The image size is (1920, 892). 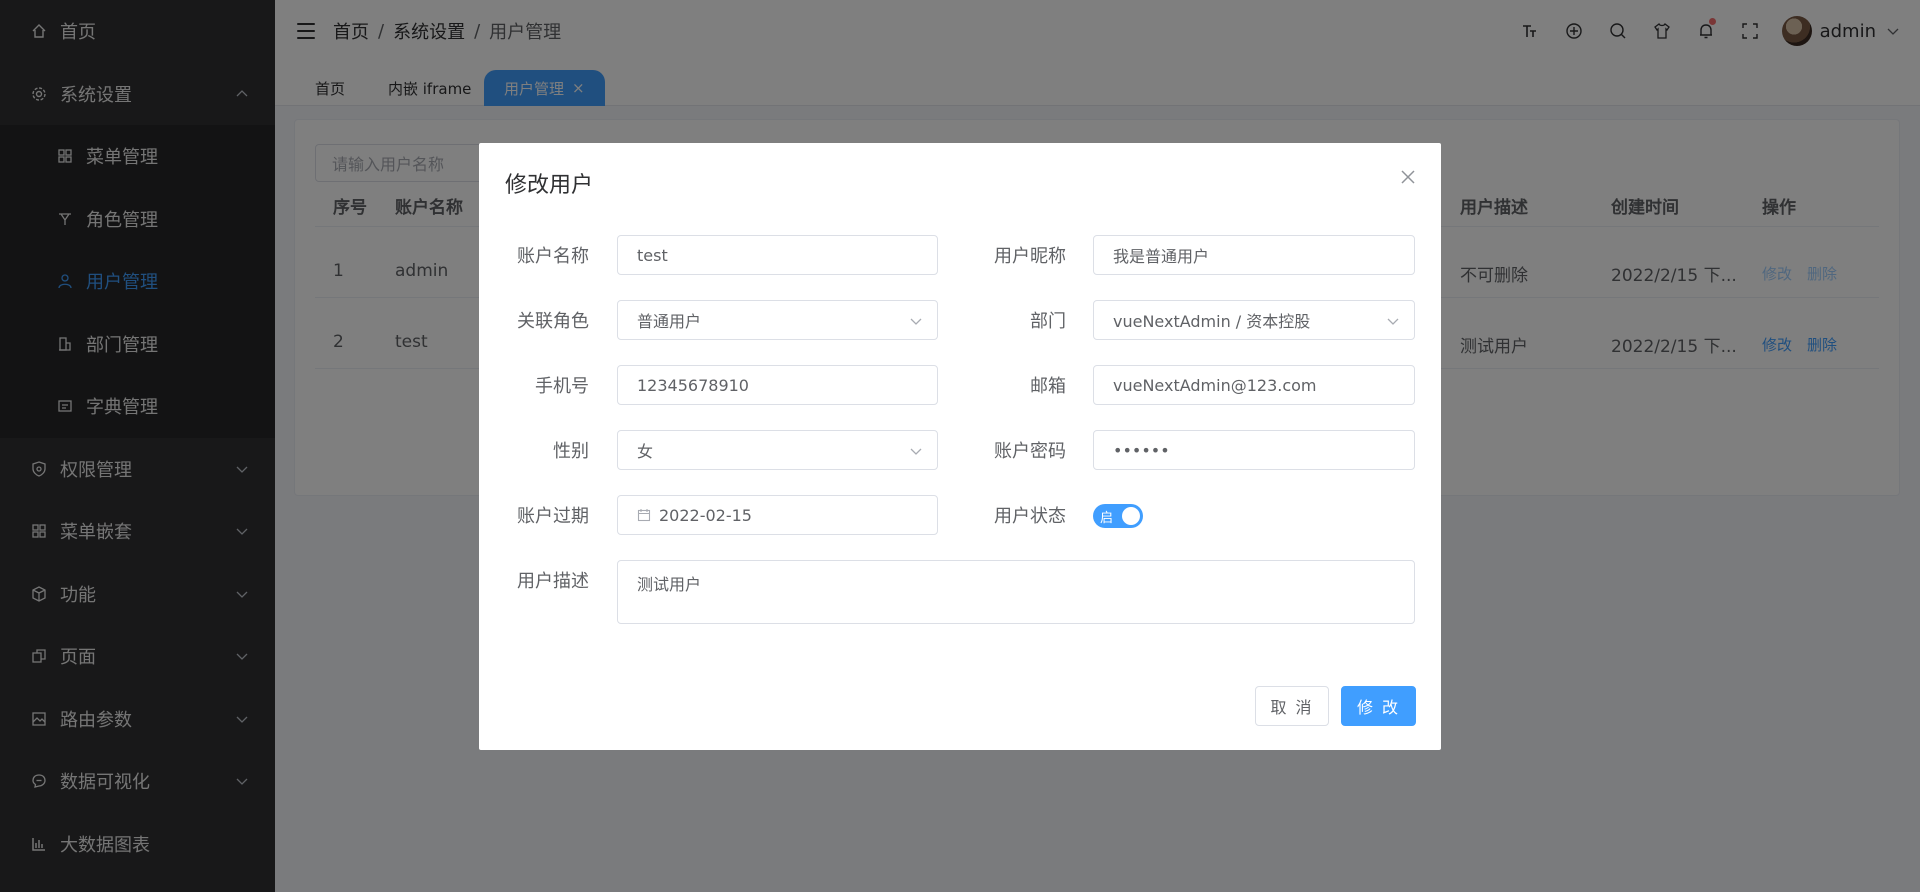 What do you see at coordinates (1048, 321) in the screenshot?
I see `department-label: 部门` at bounding box center [1048, 321].